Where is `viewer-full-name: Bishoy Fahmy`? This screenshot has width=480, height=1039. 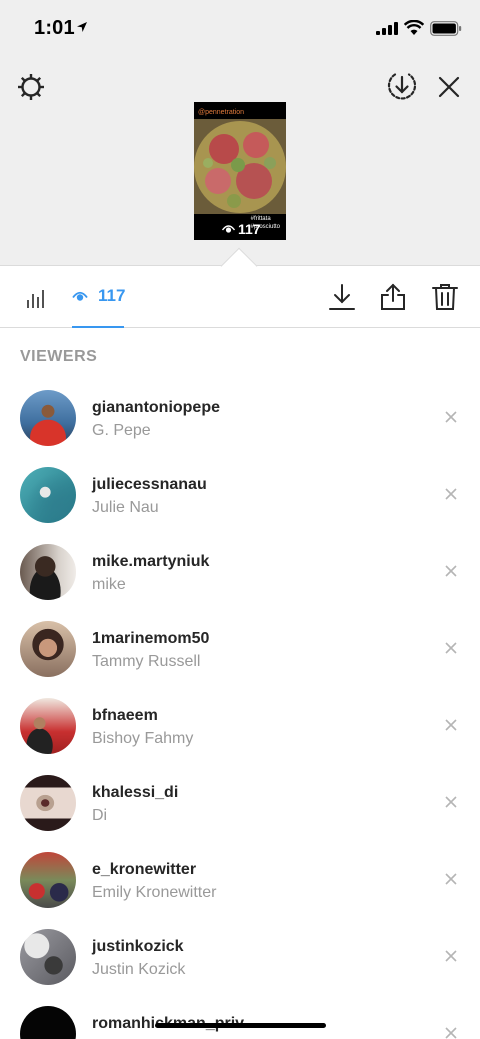 viewer-full-name: Bishoy Fahmy is located at coordinates (143, 738).